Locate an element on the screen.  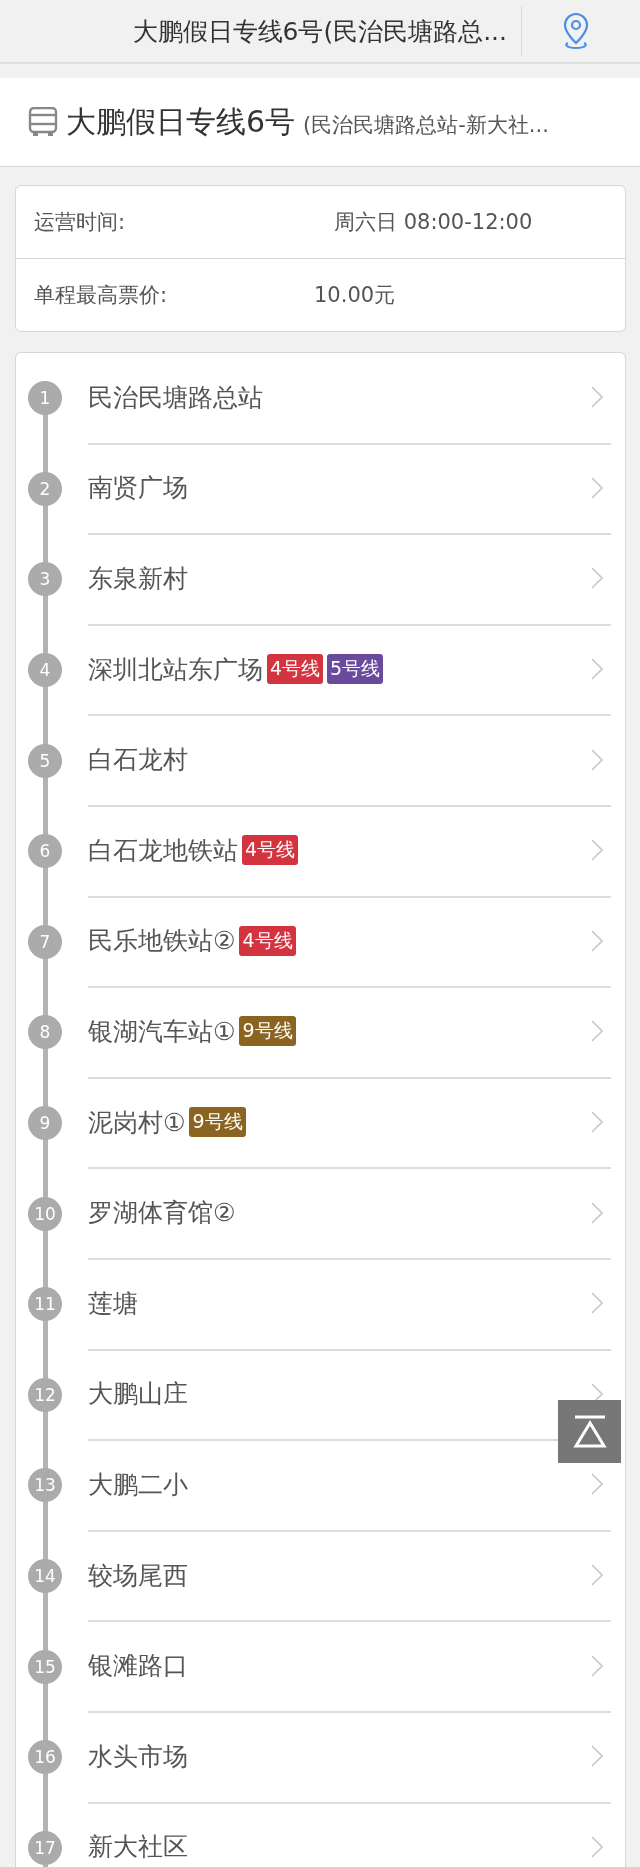
stop-number: 7 is located at coordinates (45, 941).